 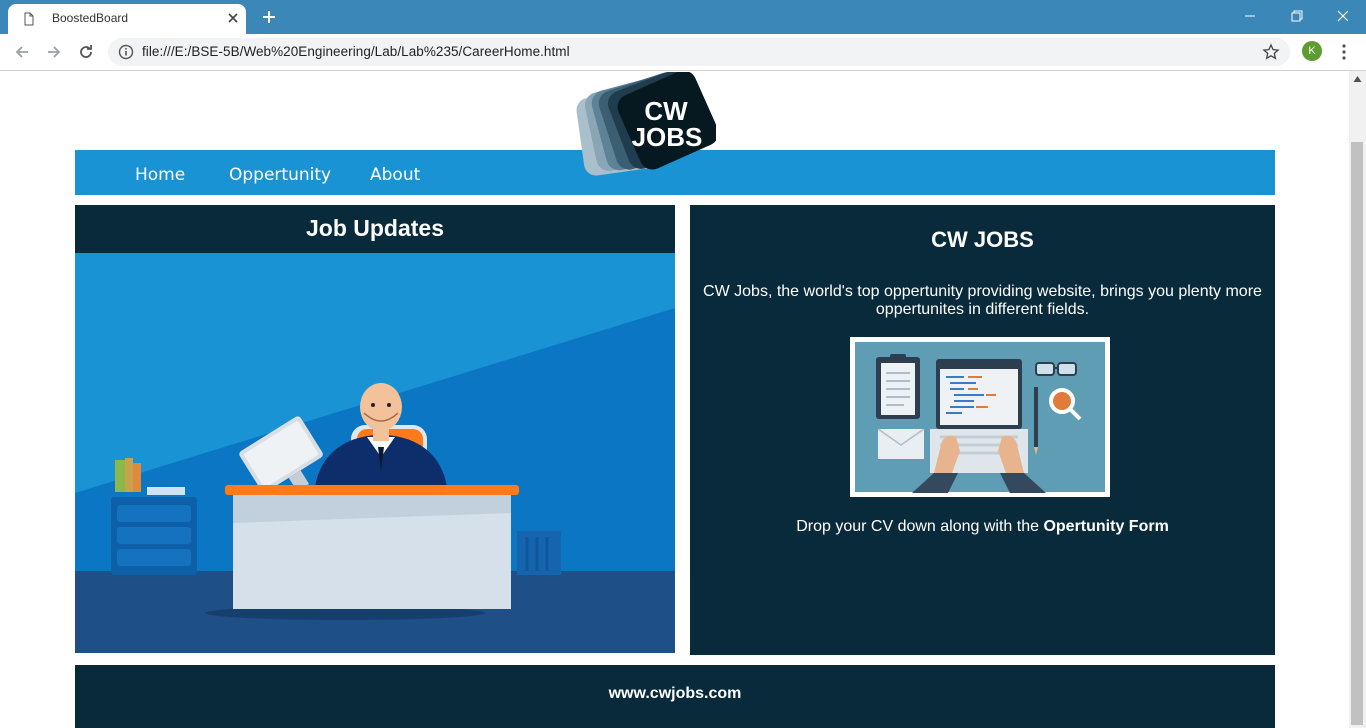 I want to click on forward-icon, so click(x=54, y=52).